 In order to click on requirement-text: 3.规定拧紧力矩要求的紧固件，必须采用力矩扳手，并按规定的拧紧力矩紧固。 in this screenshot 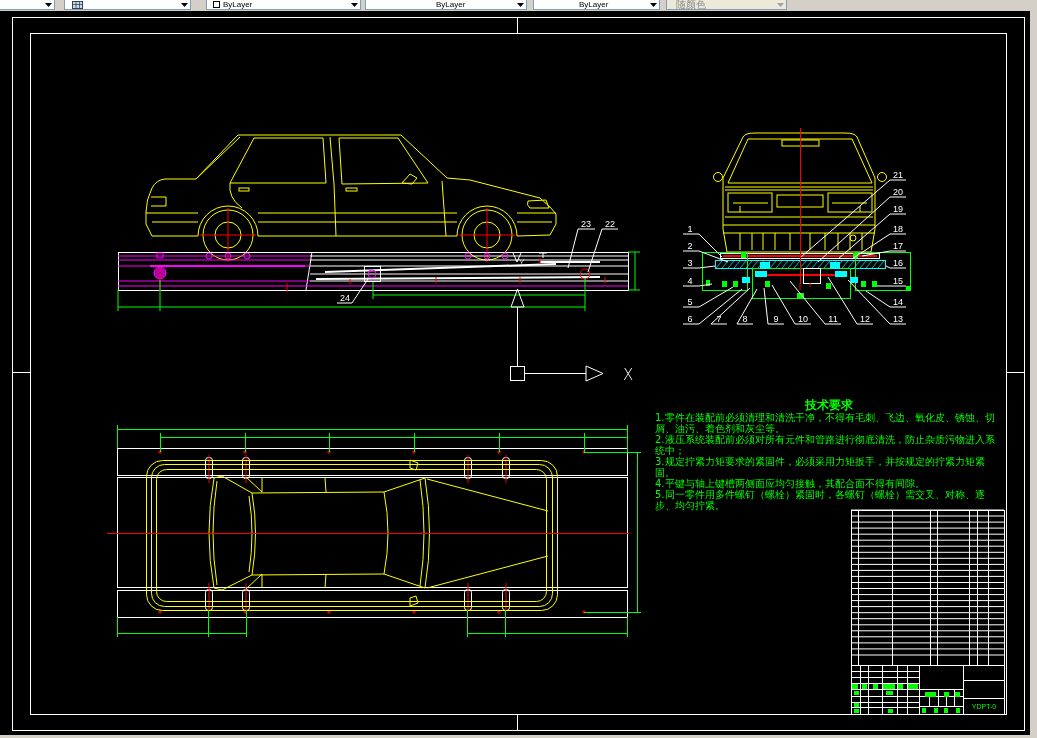, I will do `click(820, 467)`.